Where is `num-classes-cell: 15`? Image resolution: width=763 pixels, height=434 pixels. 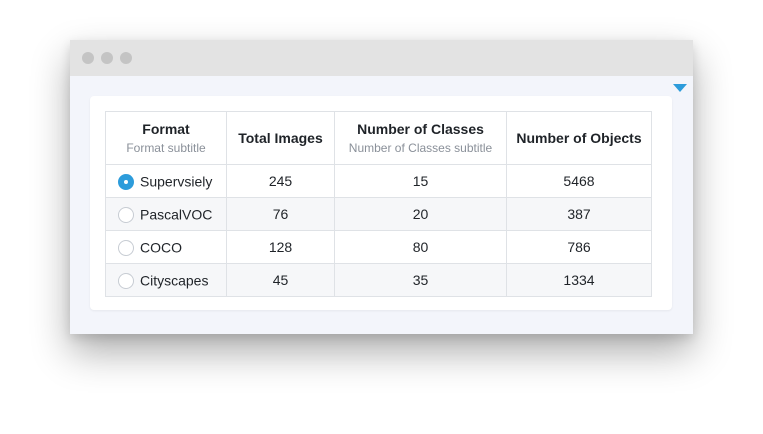 num-classes-cell: 15 is located at coordinates (420, 181).